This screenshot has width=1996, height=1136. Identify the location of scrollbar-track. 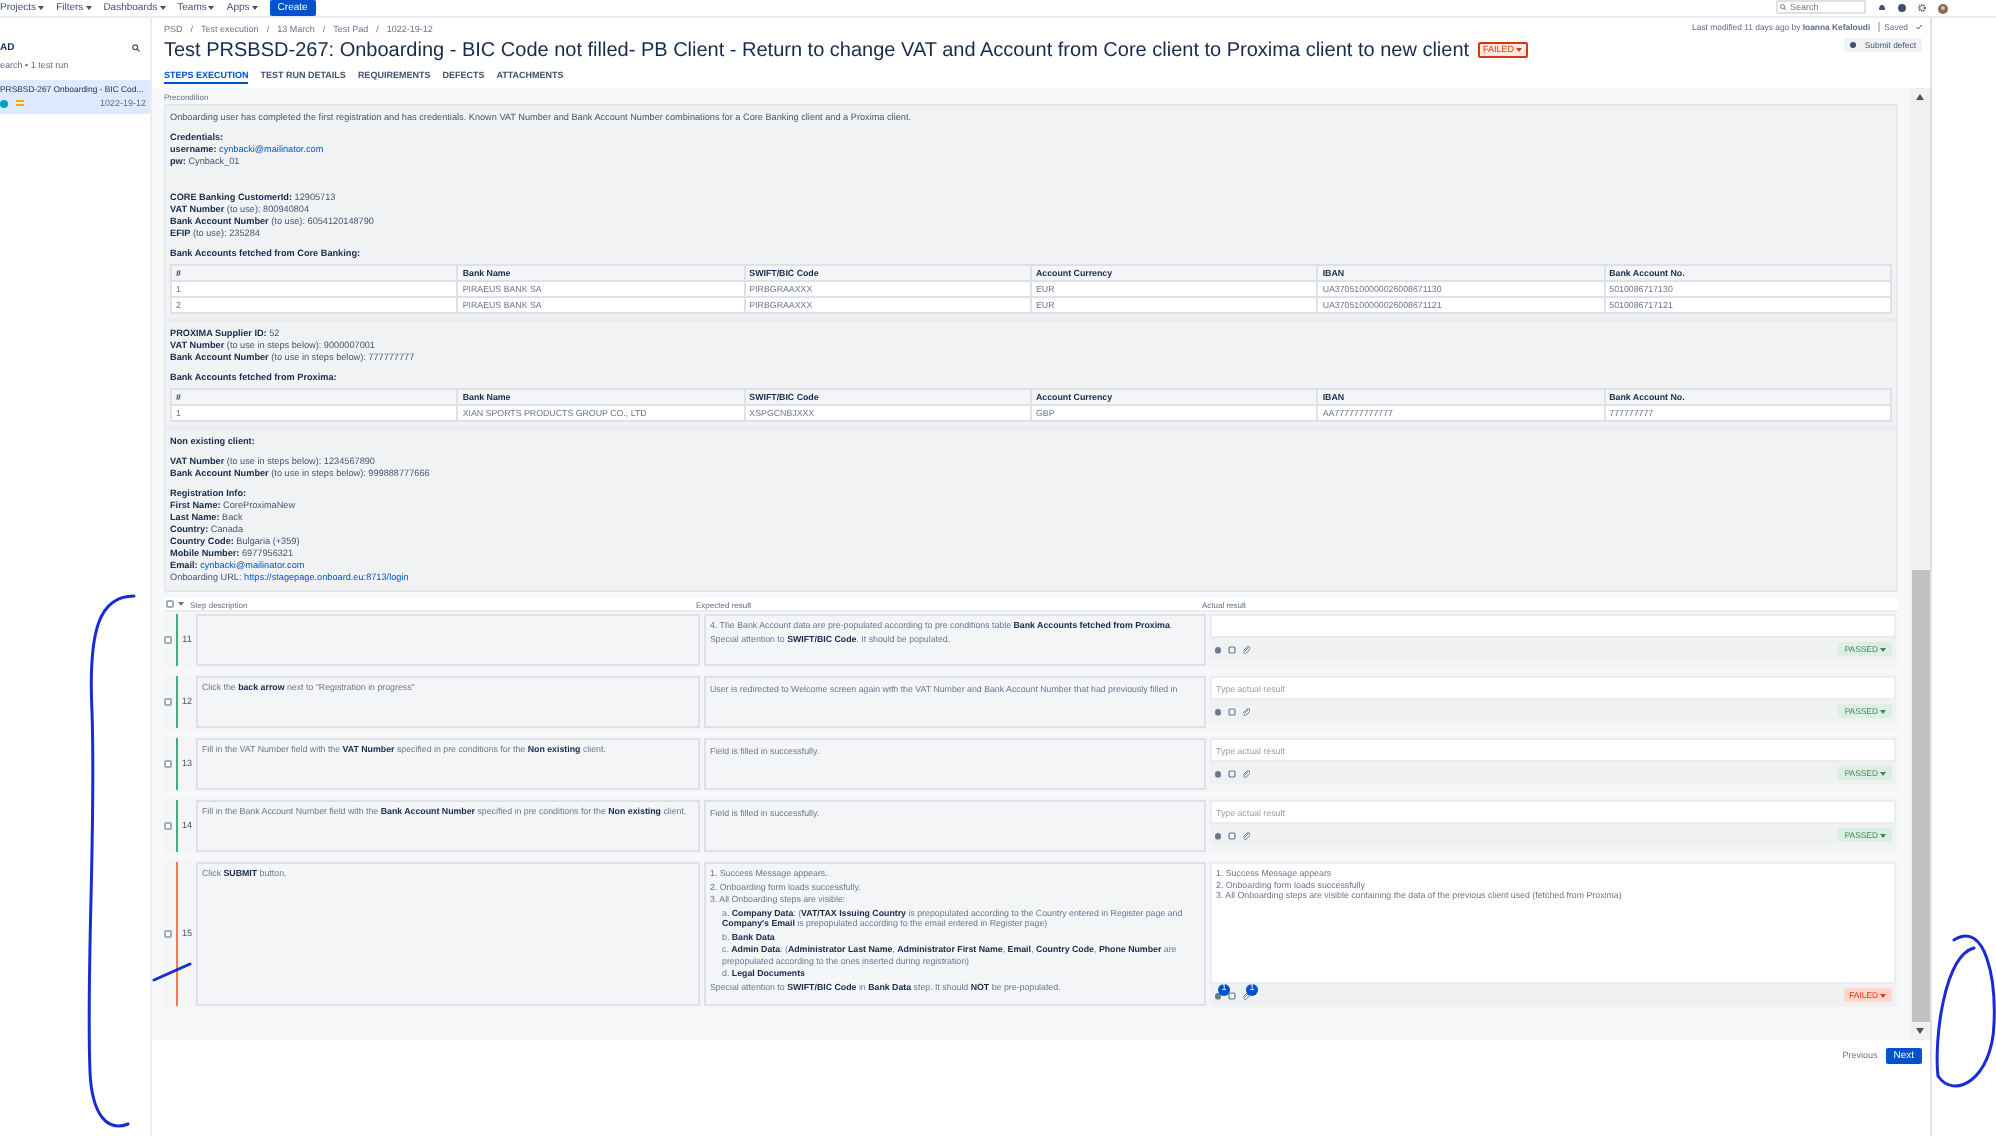
(1920, 564).